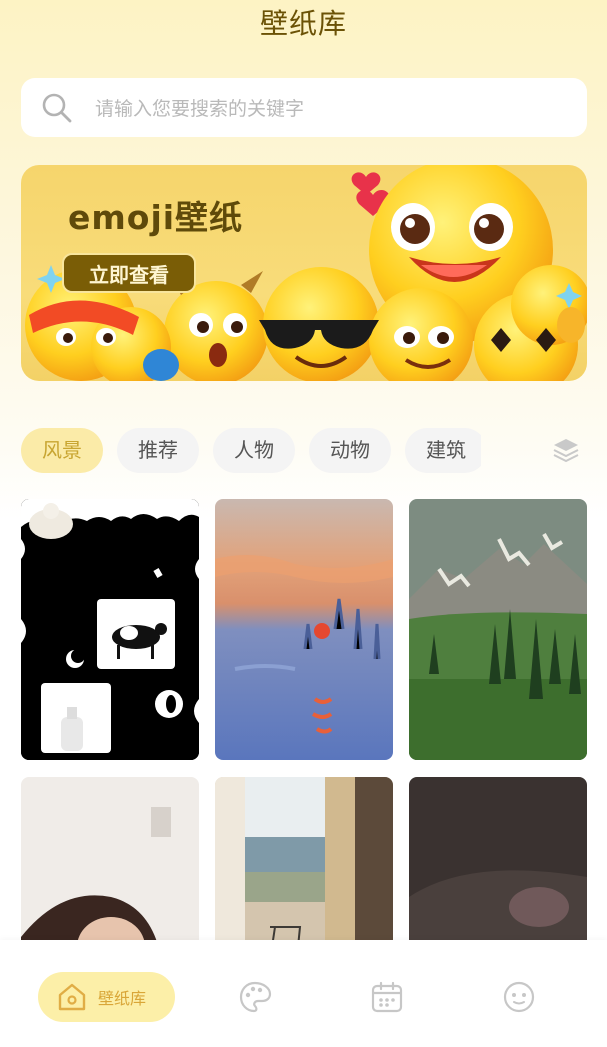 This screenshot has height=1047, width=607. I want to click on banner-title: emoji壁纸, so click(156, 217).